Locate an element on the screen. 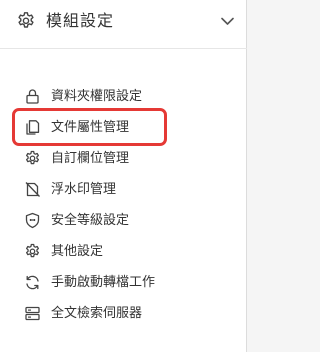 This screenshot has width=320, height=352. menu-item-label: 資料夾權限設定 is located at coordinates (97, 96).